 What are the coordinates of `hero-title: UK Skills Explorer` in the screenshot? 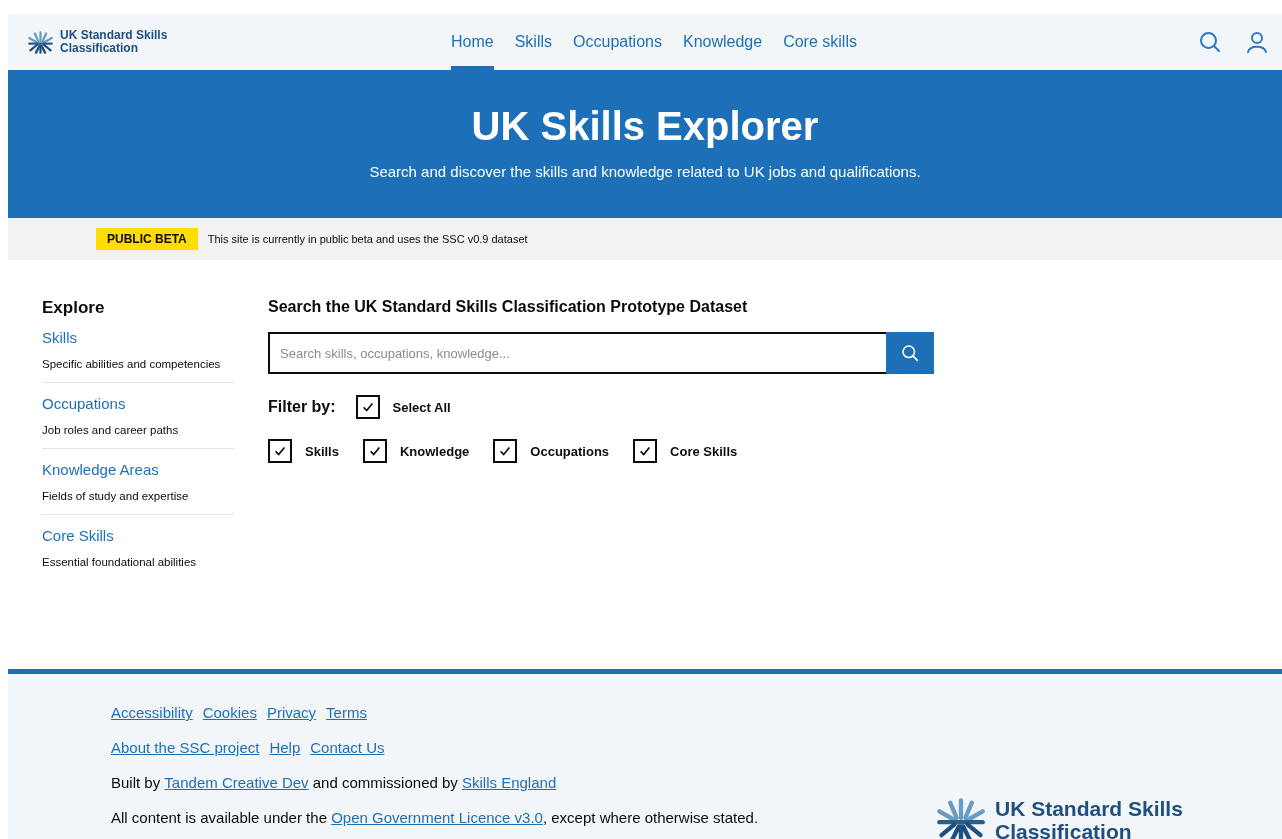 It's located at (645, 126).